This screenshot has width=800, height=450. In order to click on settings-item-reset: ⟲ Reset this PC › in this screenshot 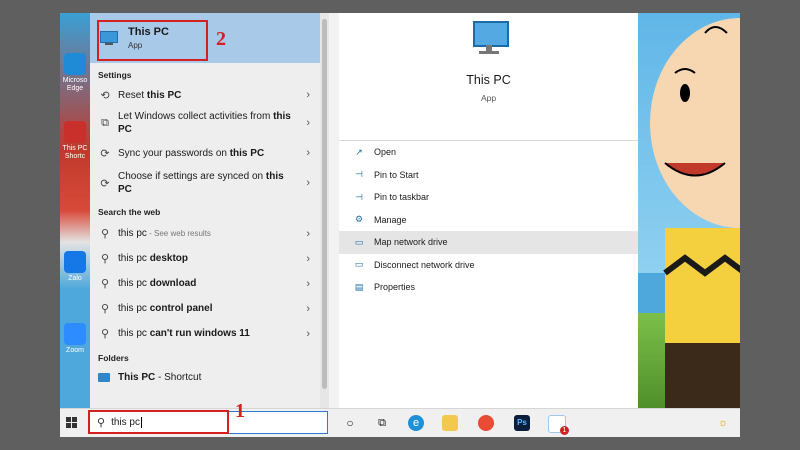, I will do `click(205, 95)`.